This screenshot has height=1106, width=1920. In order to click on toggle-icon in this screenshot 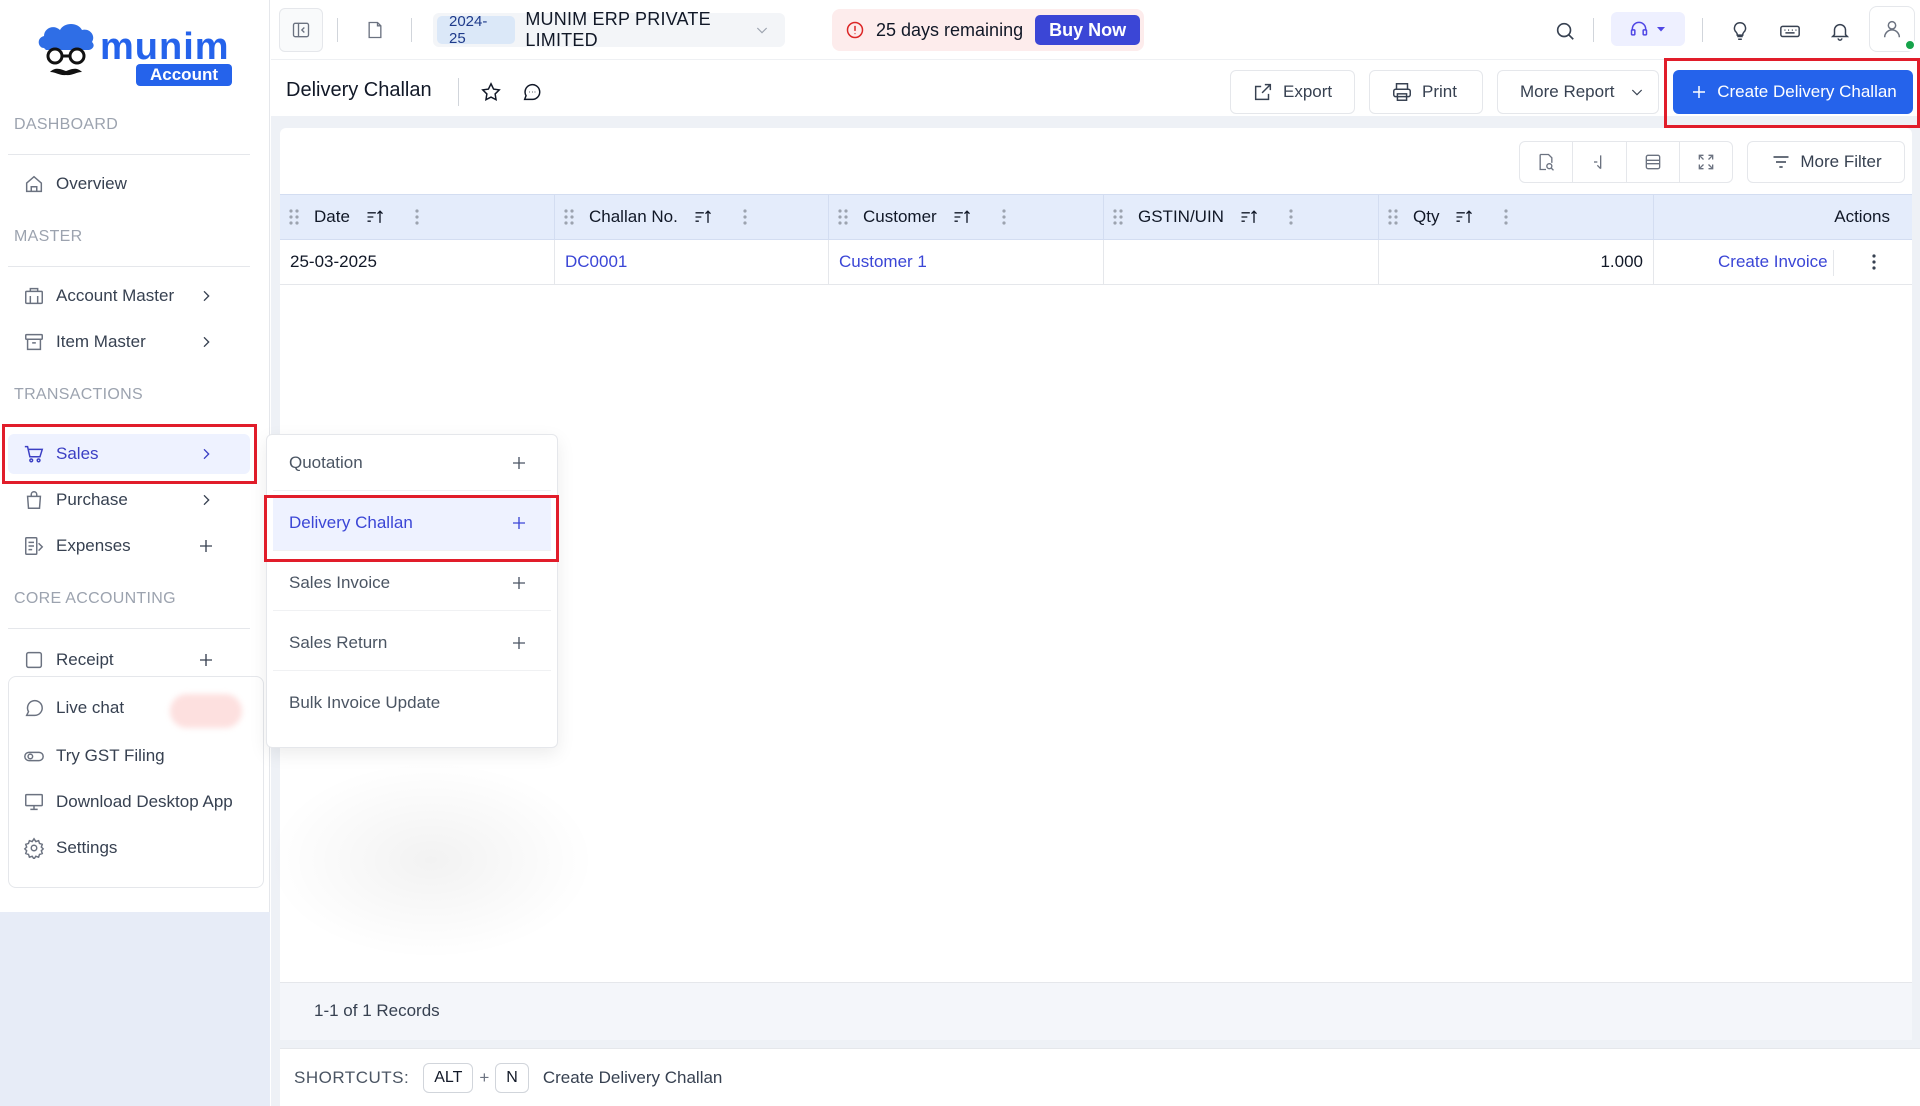, I will do `click(34, 756)`.